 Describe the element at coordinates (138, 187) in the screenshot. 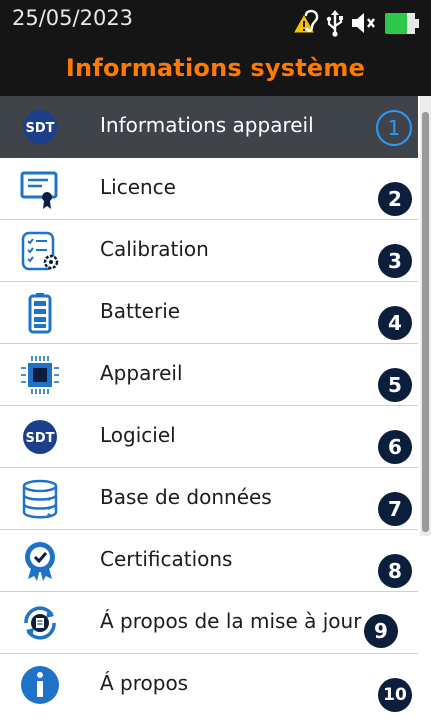

I see `menu-item-label: Licence` at that location.